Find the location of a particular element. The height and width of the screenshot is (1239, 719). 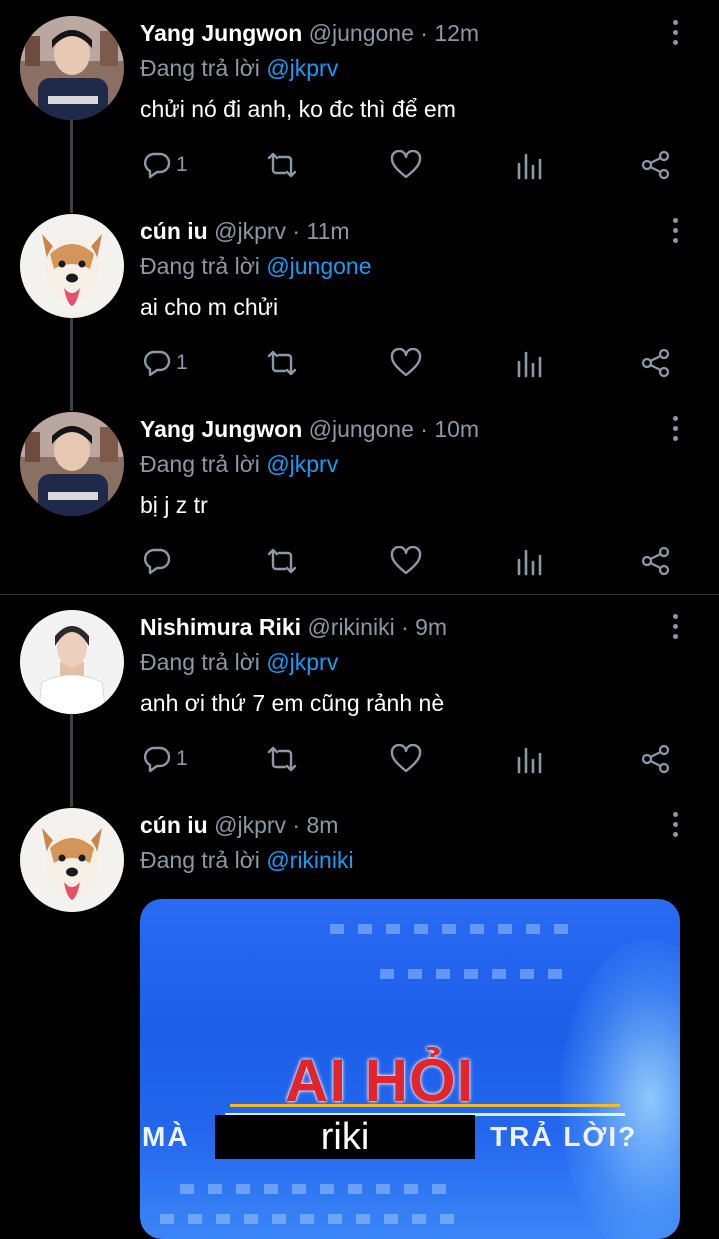

tweet-text: bị j z tr is located at coordinates (174, 505).